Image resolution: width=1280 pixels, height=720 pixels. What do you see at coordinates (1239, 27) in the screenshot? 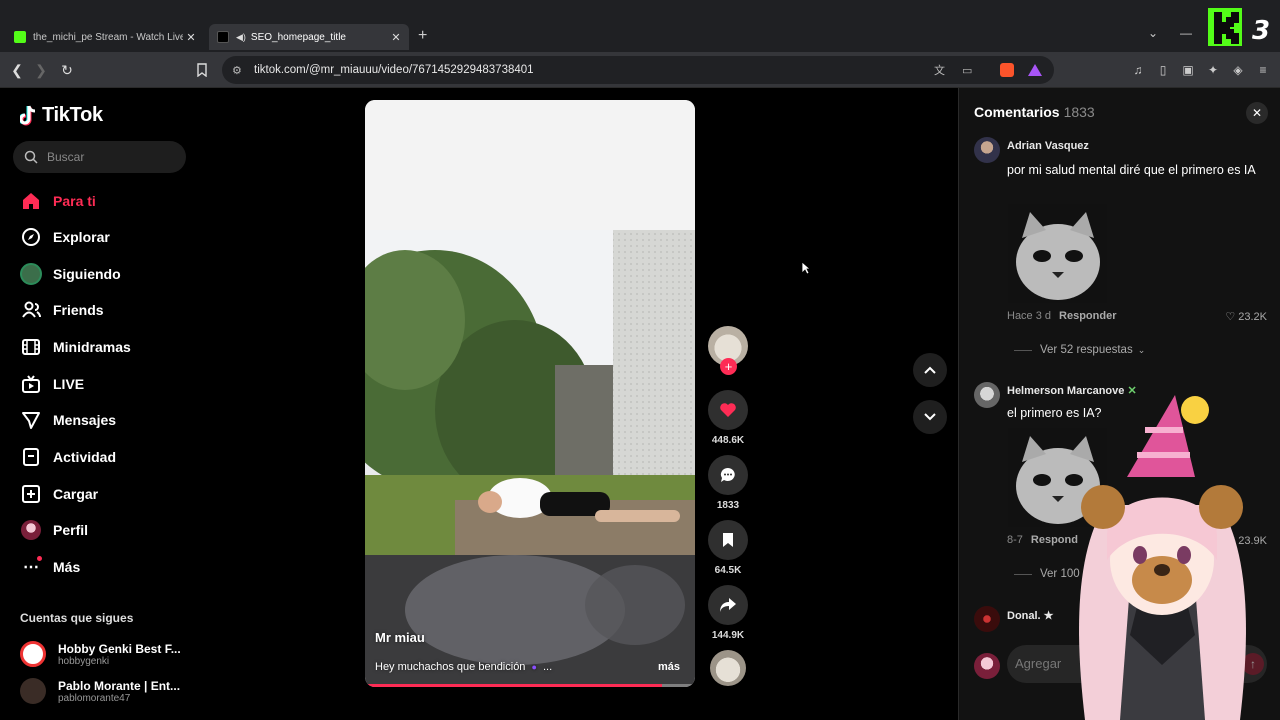
I see `kick-logo-badge: 3` at bounding box center [1239, 27].